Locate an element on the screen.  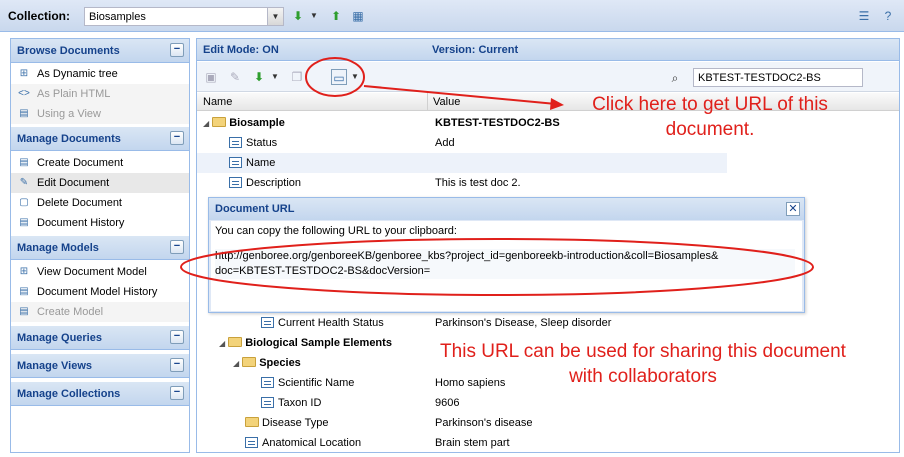
url-button-highlight is located at coordinates (335, 77).